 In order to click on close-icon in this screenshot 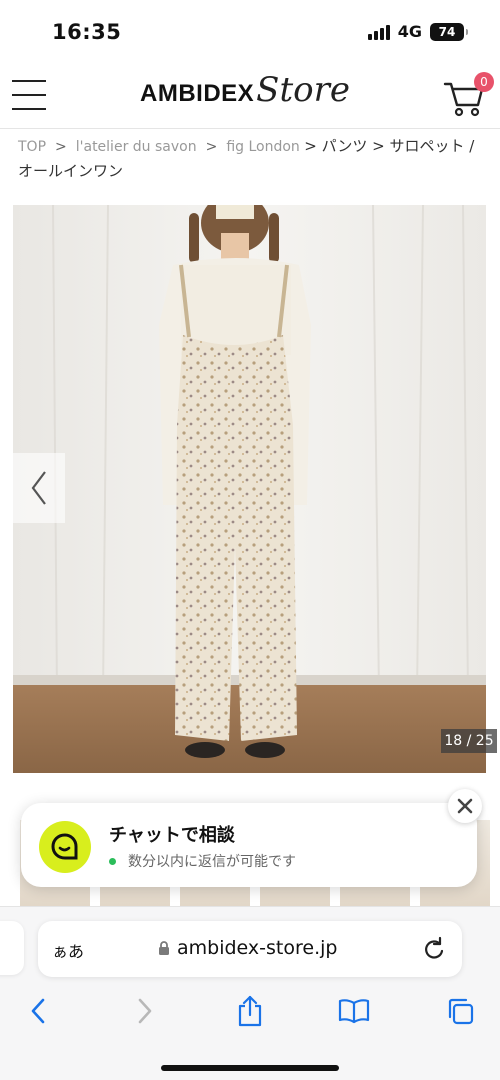, I will do `click(465, 806)`.